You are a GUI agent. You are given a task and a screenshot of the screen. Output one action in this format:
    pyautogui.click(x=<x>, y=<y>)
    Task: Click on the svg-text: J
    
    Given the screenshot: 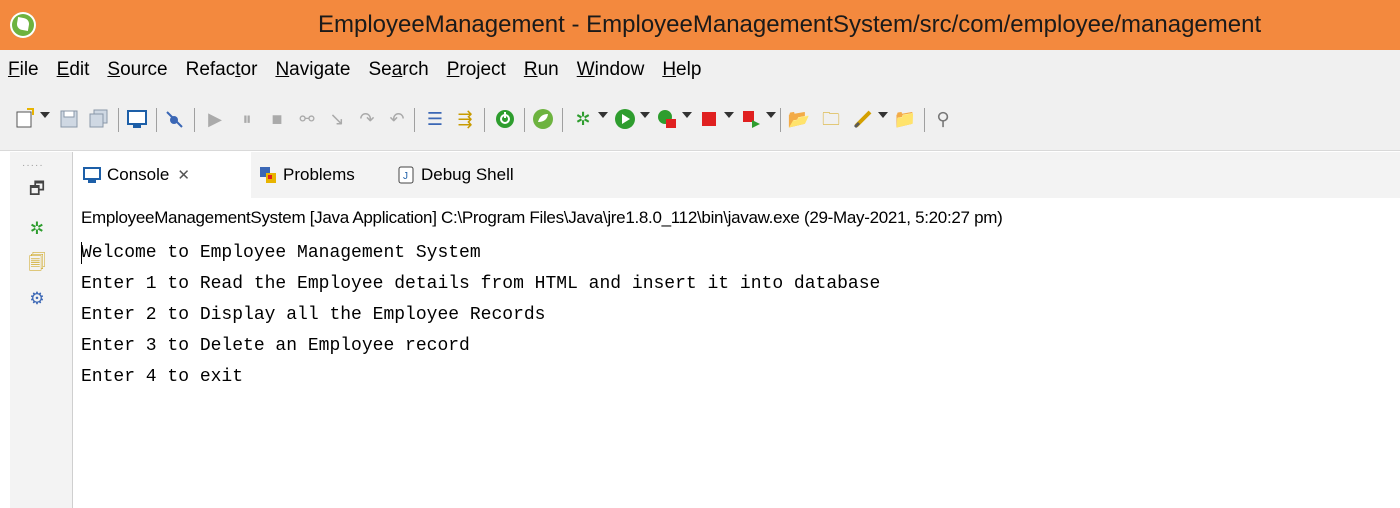 What is the action you would take?
    pyautogui.click(x=405, y=176)
    